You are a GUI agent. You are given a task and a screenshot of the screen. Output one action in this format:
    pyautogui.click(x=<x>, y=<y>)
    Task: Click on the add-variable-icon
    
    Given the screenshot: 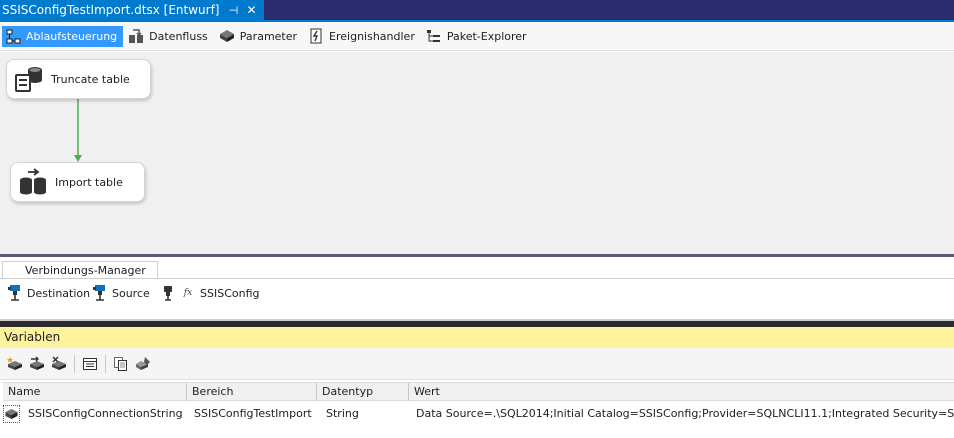 What is the action you would take?
    pyautogui.click(x=15, y=364)
    